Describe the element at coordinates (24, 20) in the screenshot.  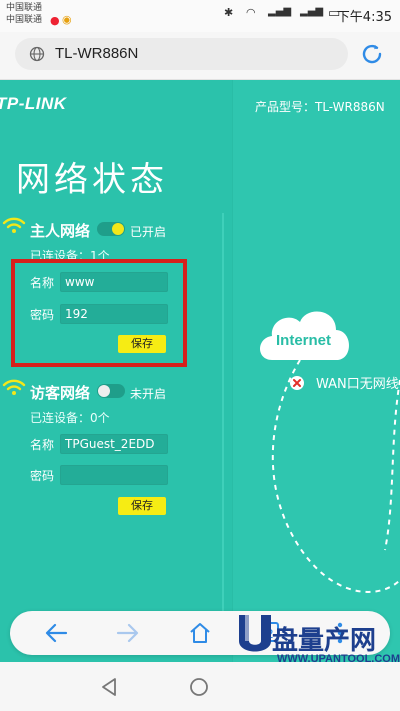
I see `carrier-2: 中国联通` at that location.